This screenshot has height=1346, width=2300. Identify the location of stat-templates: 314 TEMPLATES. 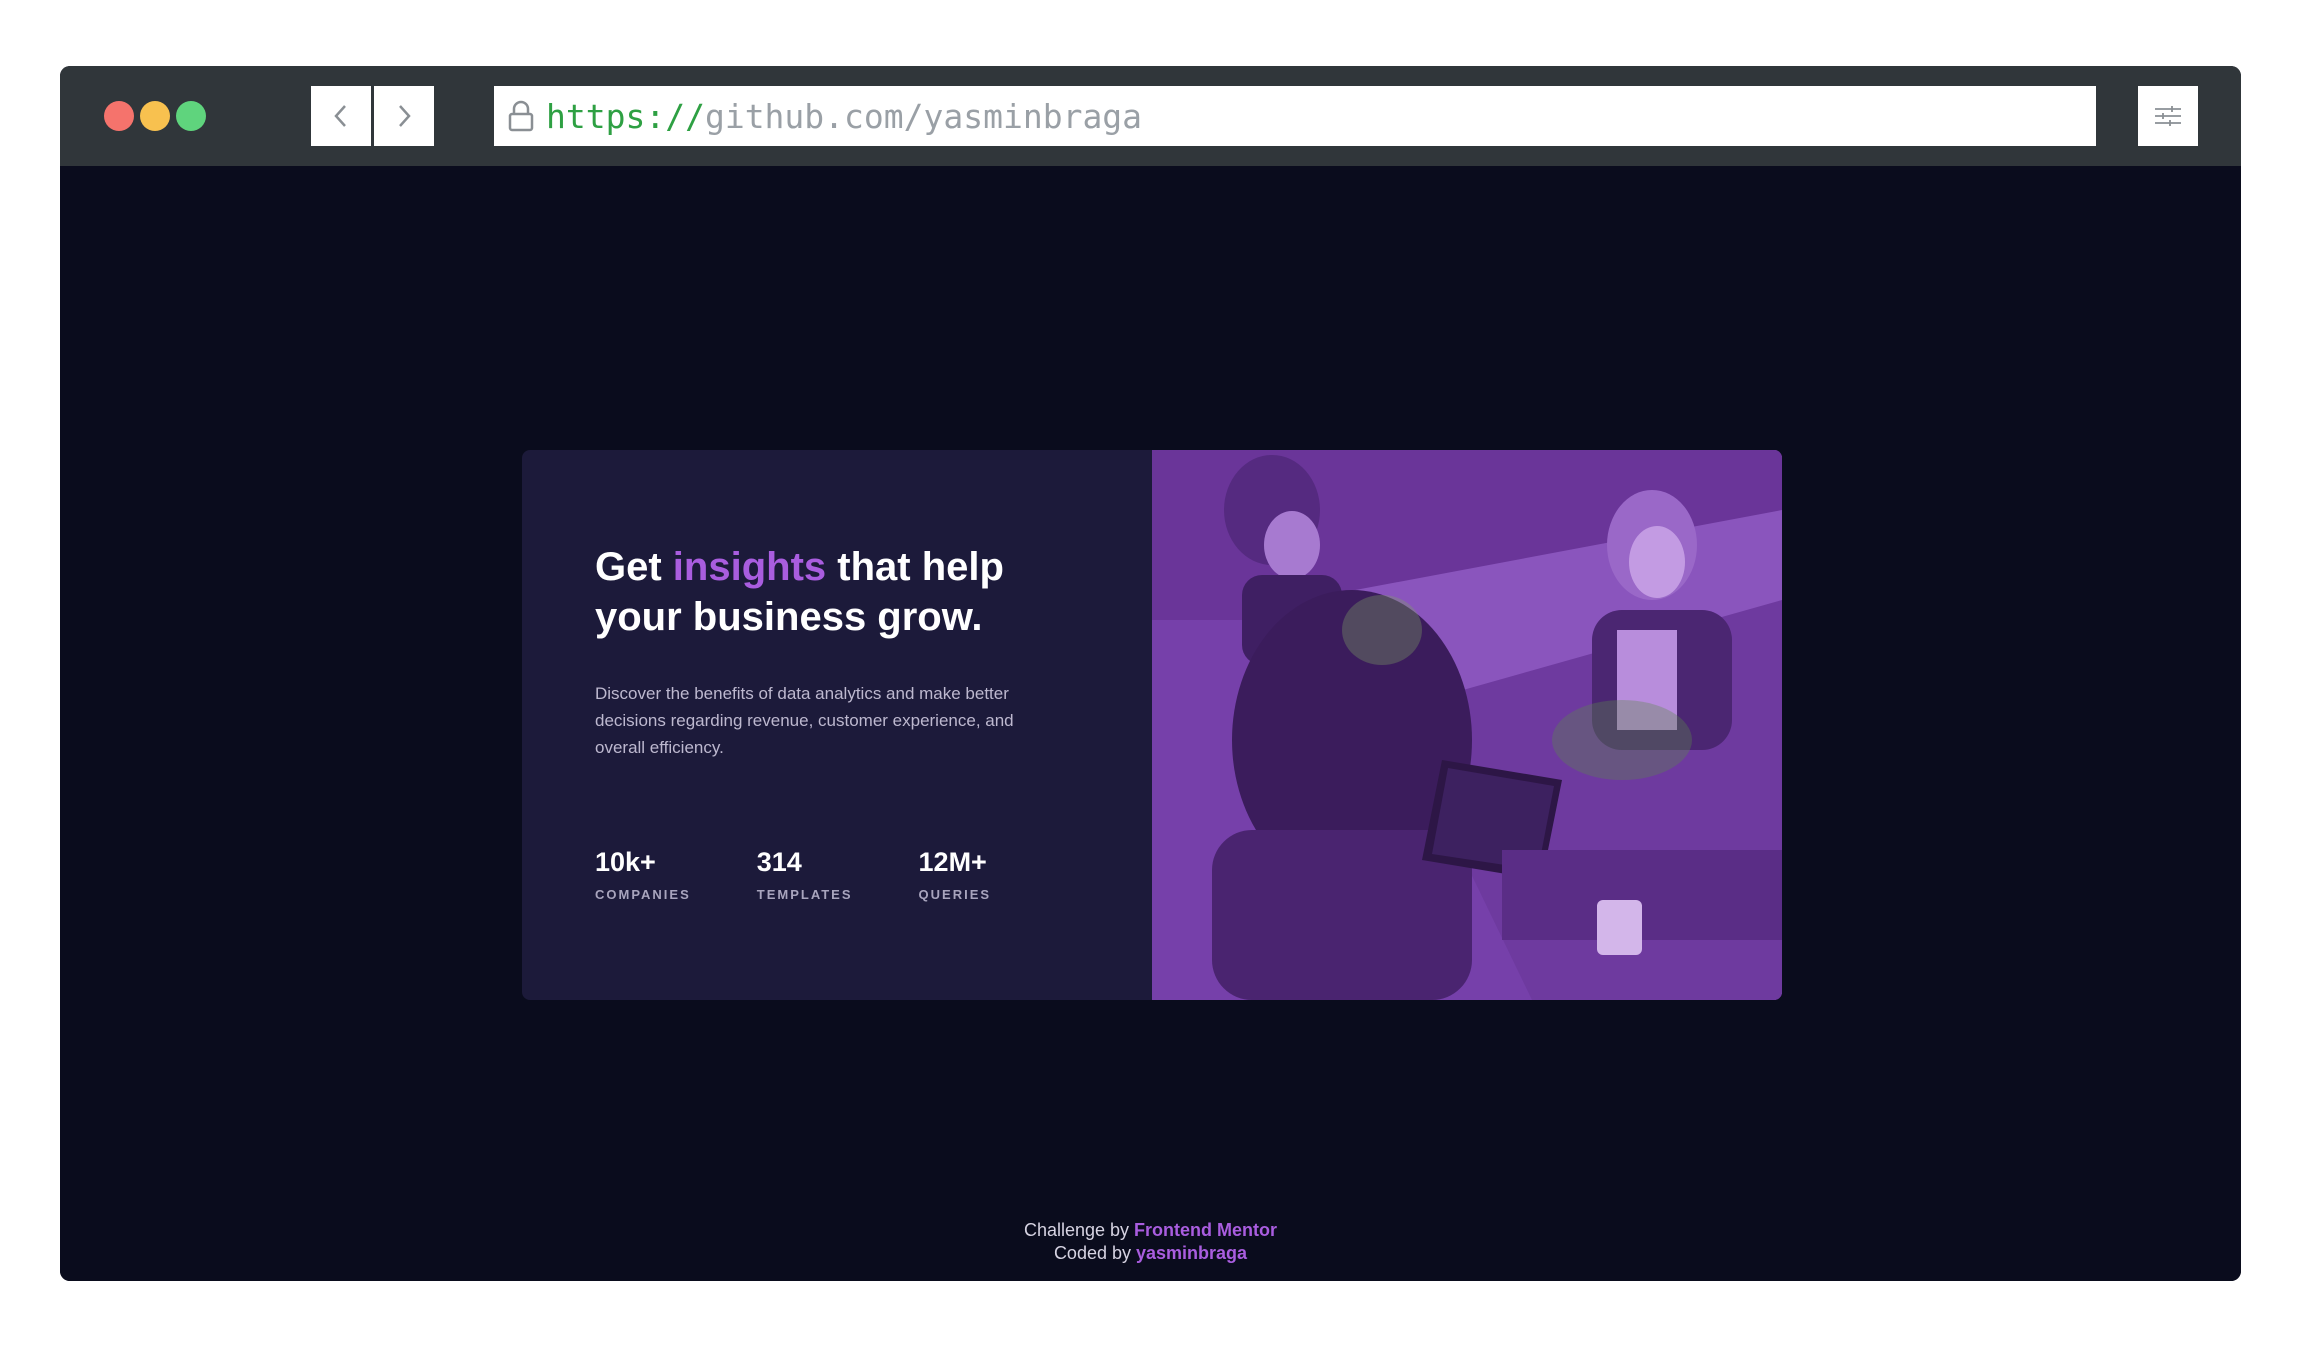
(805, 873).